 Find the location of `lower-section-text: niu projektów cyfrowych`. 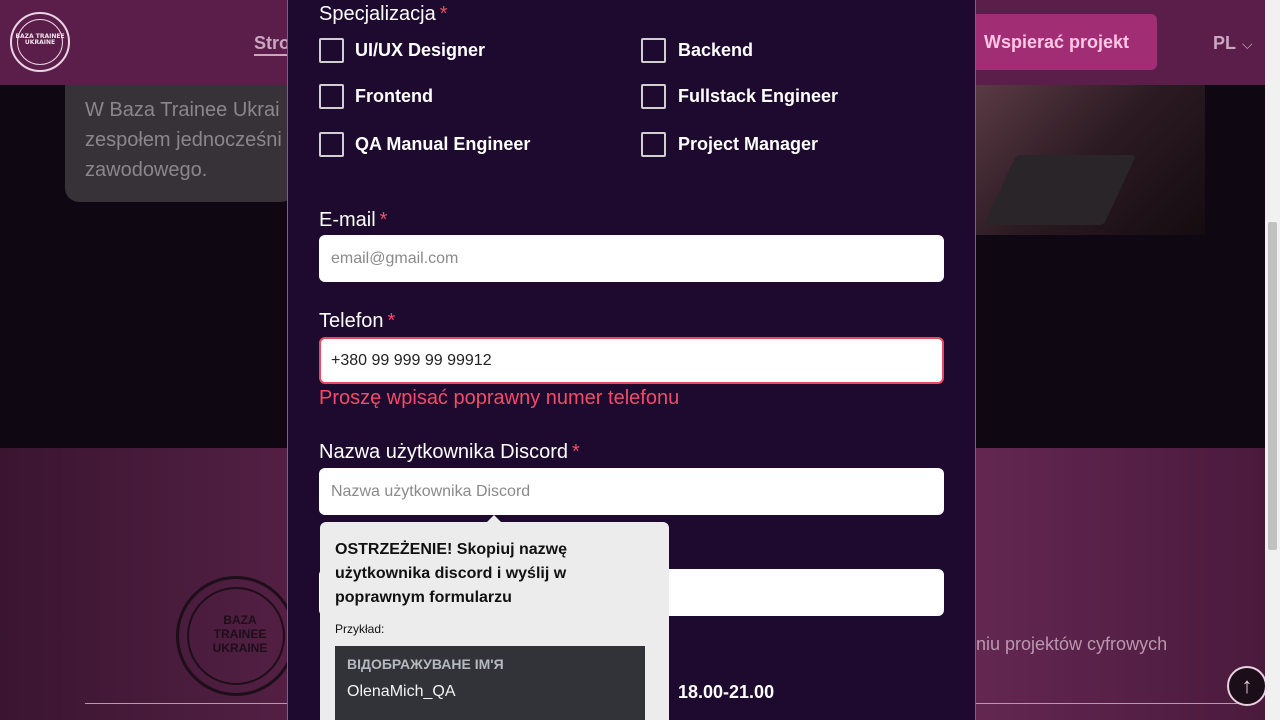

lower-section-text: niu projektów cyfrowych is located at coordinates (1072, 644).